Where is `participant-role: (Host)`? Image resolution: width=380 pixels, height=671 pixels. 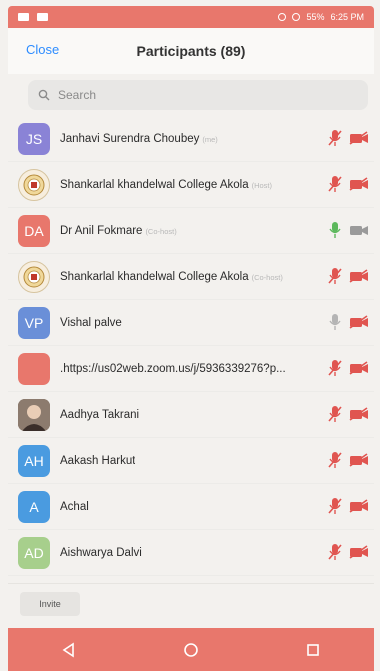
participant-role: (Host) is located at coordinates (262, 185).